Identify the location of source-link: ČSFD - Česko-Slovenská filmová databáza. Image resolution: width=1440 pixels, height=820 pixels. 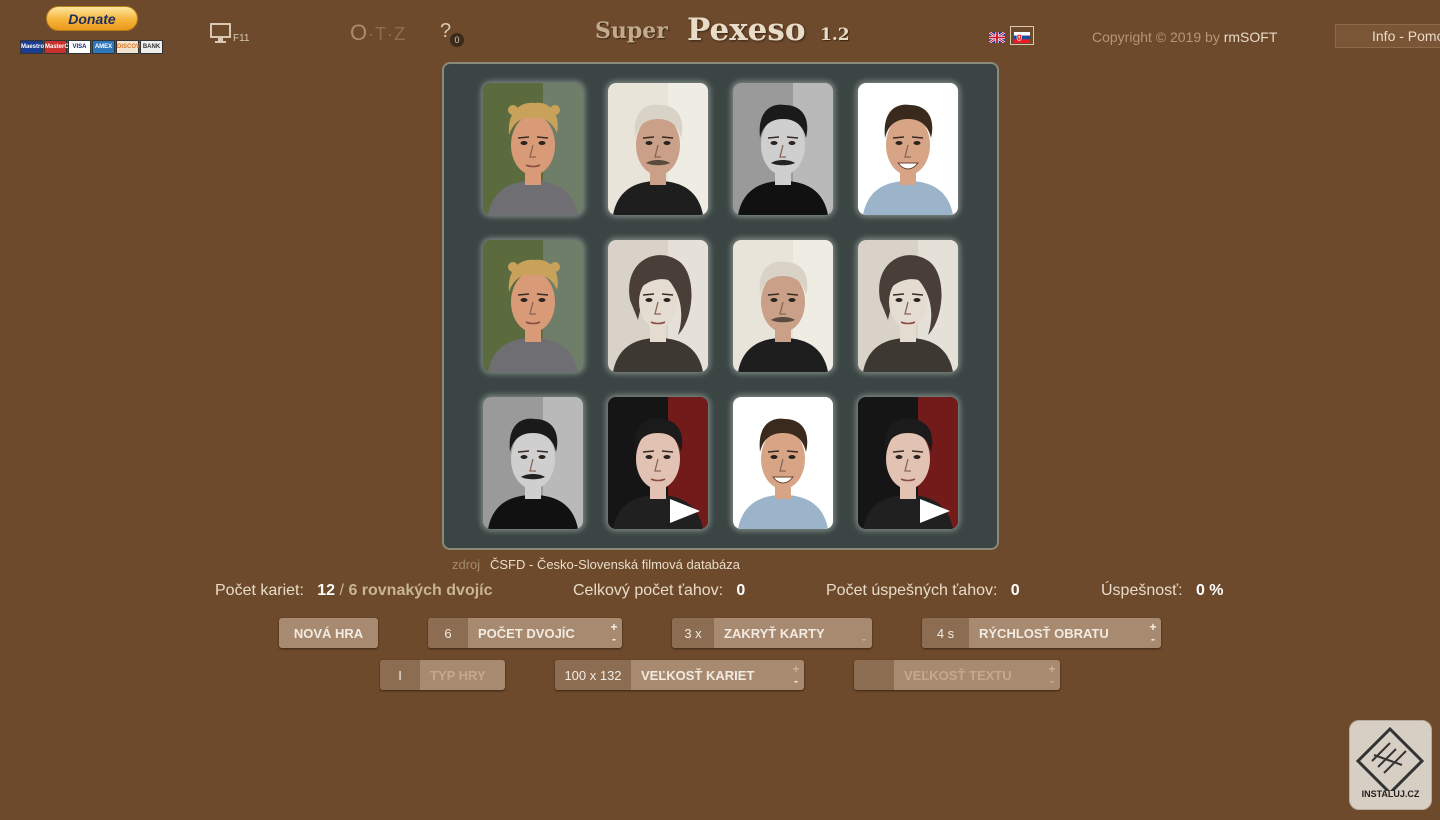
(615, 564).